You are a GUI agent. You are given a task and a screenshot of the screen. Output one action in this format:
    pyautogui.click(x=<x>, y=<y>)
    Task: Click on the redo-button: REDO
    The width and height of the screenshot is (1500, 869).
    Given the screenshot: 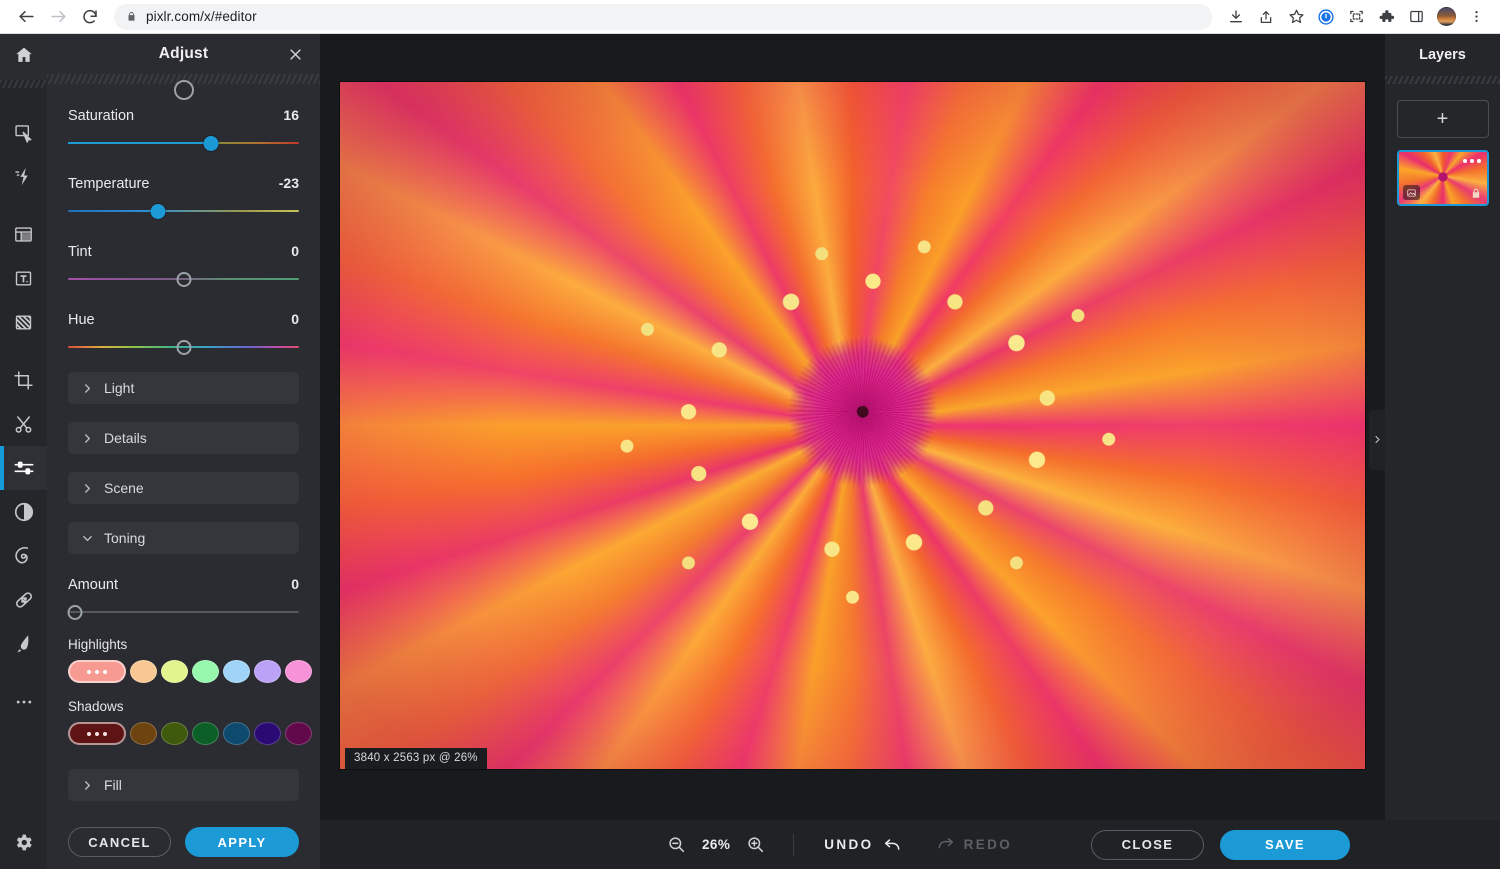 What is the action you would take?
    pyautogui.click(x=974, y=845)
    